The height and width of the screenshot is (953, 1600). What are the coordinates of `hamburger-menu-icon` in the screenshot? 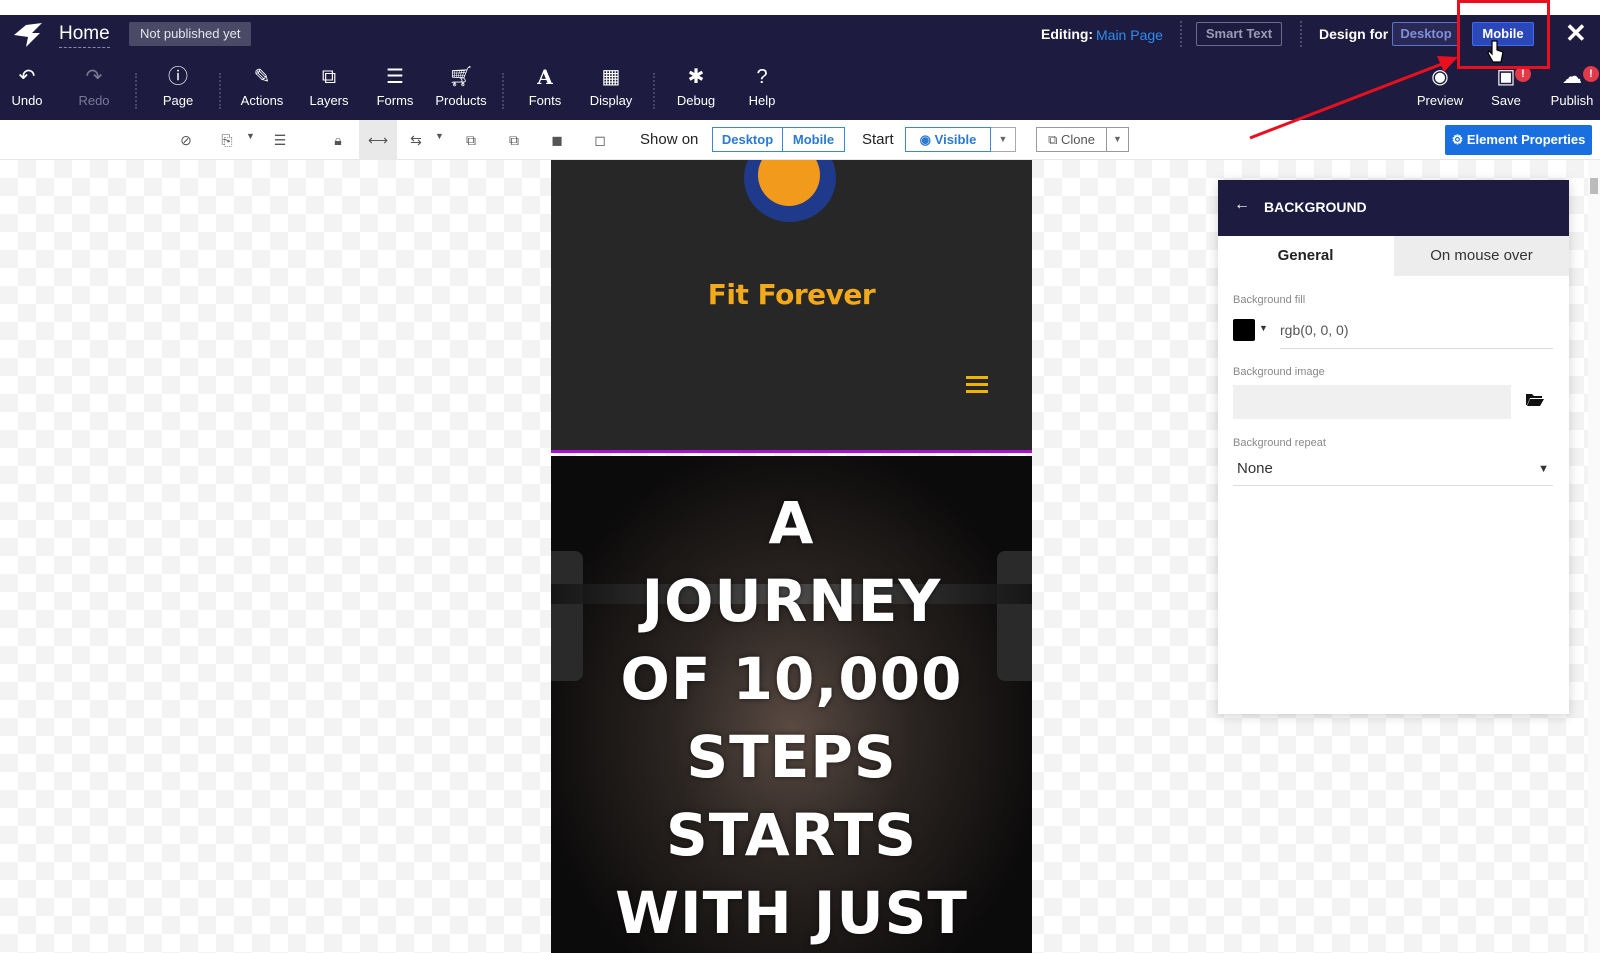 It's located at (977, 385).